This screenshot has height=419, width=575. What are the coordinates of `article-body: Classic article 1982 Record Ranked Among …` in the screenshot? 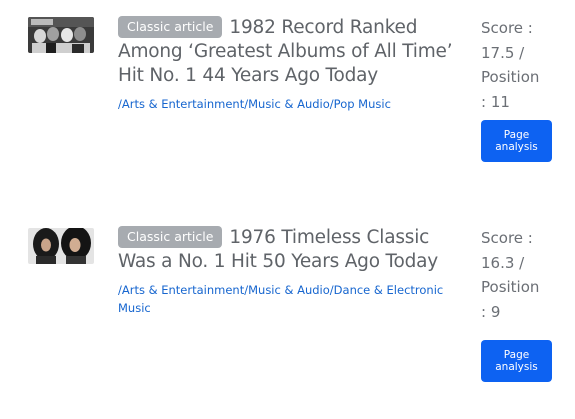 It's located at (290, 64).